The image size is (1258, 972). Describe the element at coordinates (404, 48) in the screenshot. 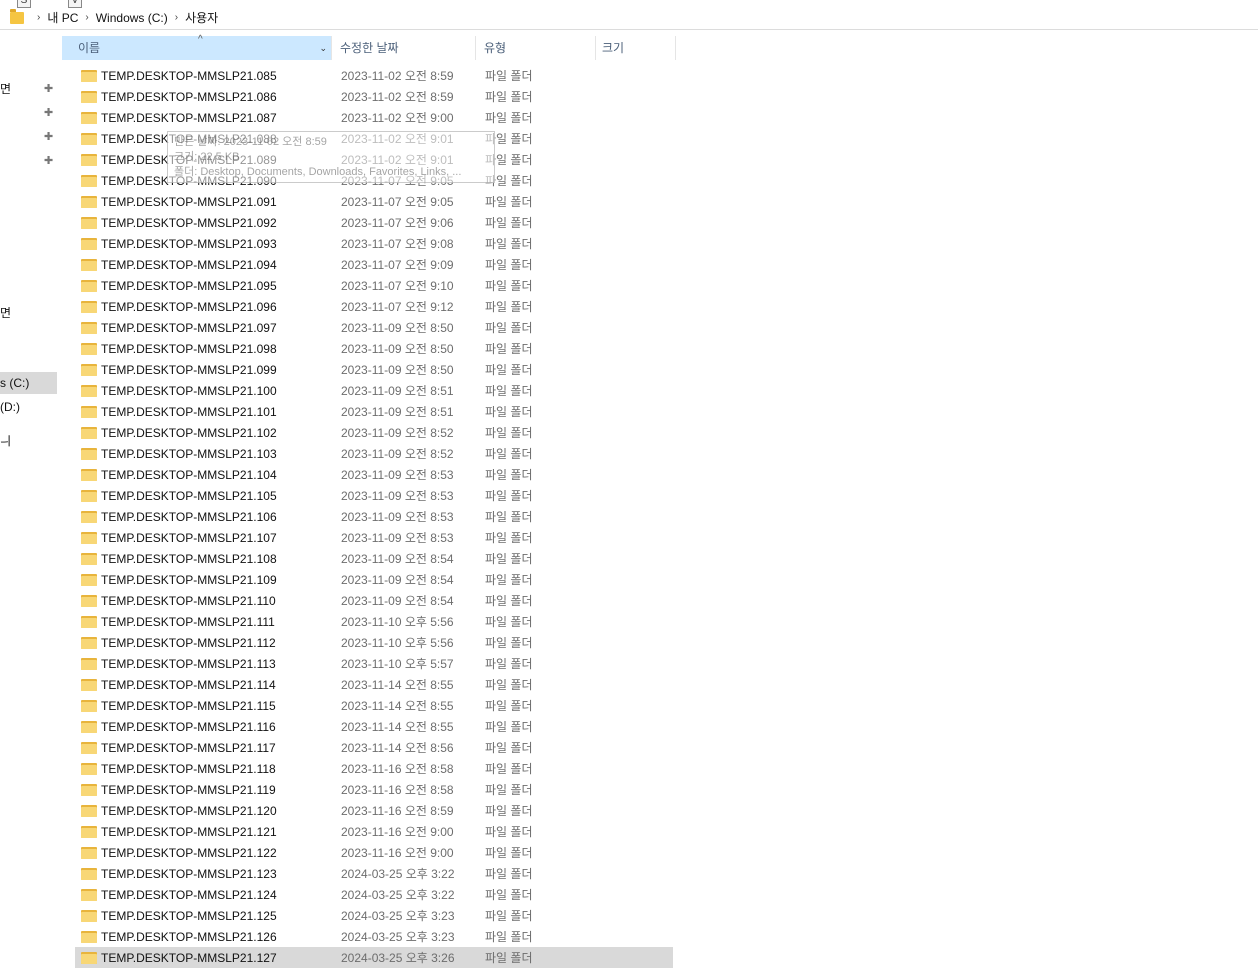

I see `column-header-date: 수정한 날짜` at that location.